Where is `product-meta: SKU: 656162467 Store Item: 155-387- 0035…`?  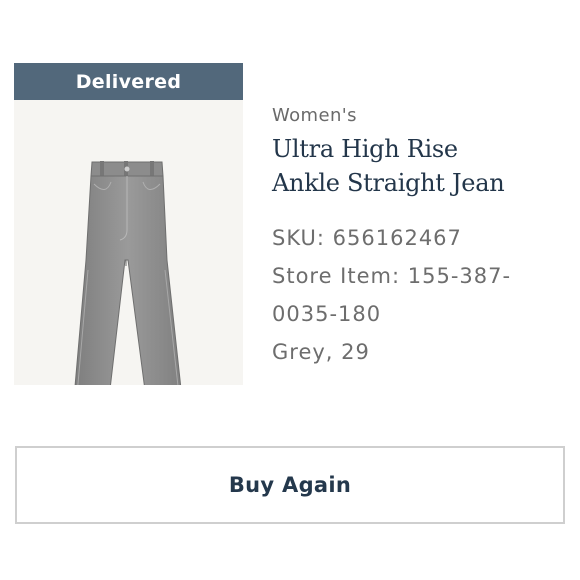 product-meta: SKU: 656162467 Store Item: 155-387- 0035… is located at coordinates (422, 295).